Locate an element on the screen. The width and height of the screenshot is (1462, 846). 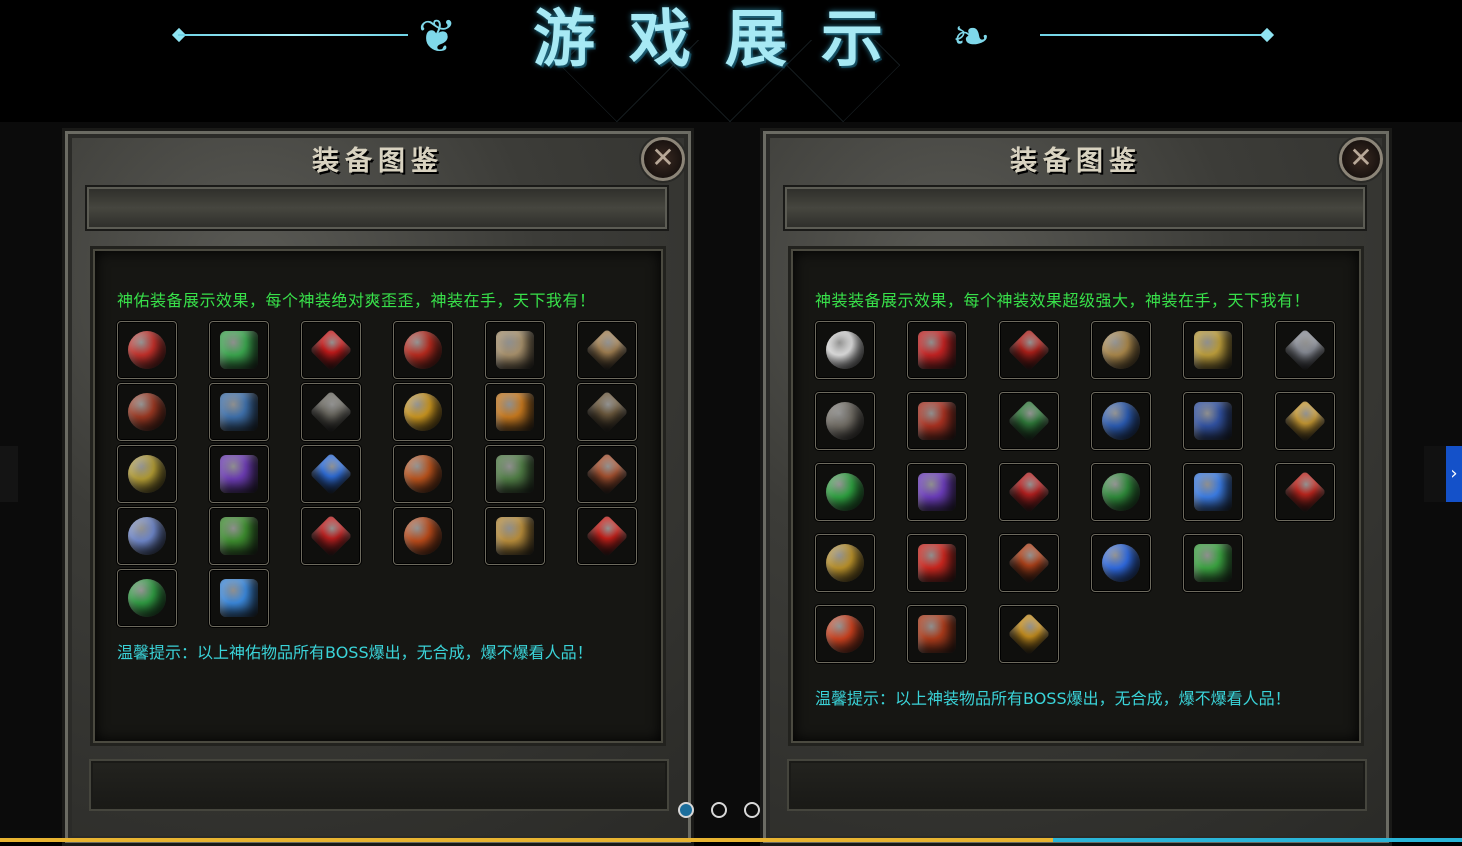
banner-line-left is located at coordinates (293, 35).